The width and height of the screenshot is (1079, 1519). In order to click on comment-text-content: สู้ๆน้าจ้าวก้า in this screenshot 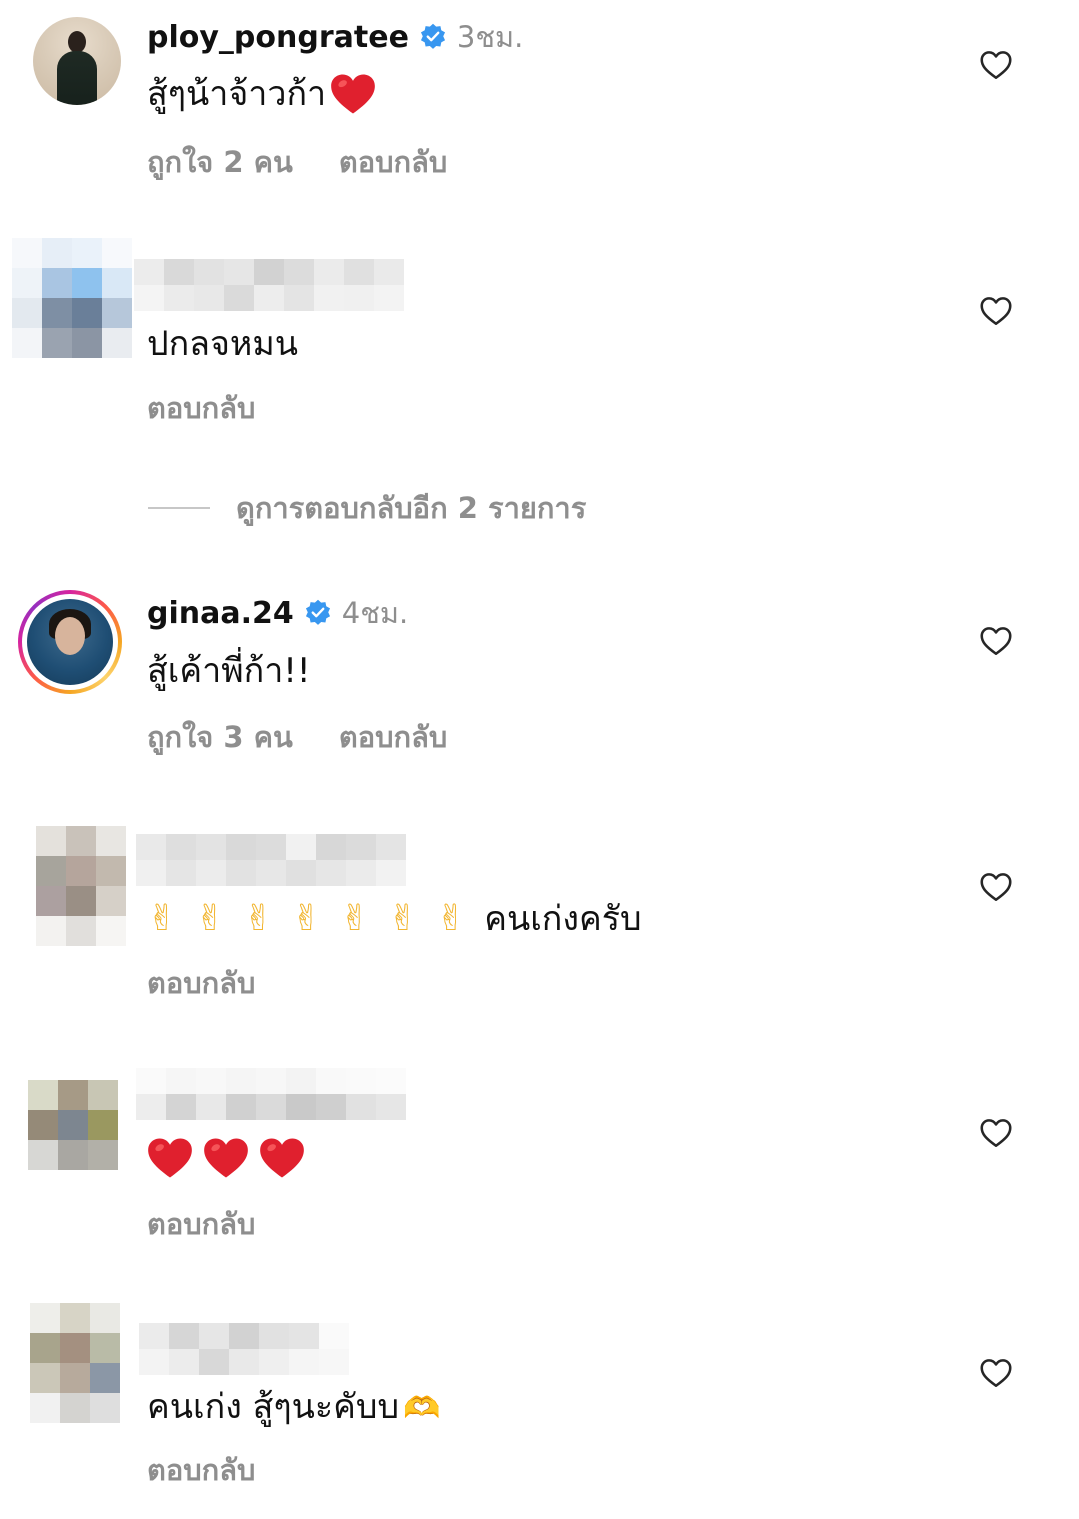, I will do `click(237, 94)`.